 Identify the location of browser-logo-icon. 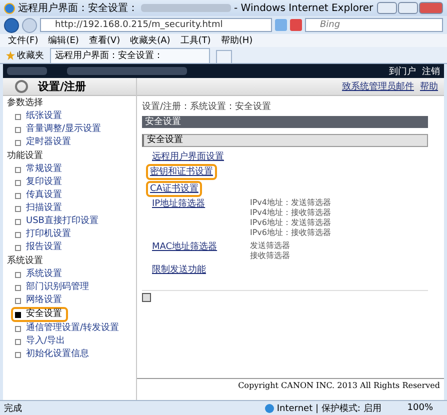
(9, 8).